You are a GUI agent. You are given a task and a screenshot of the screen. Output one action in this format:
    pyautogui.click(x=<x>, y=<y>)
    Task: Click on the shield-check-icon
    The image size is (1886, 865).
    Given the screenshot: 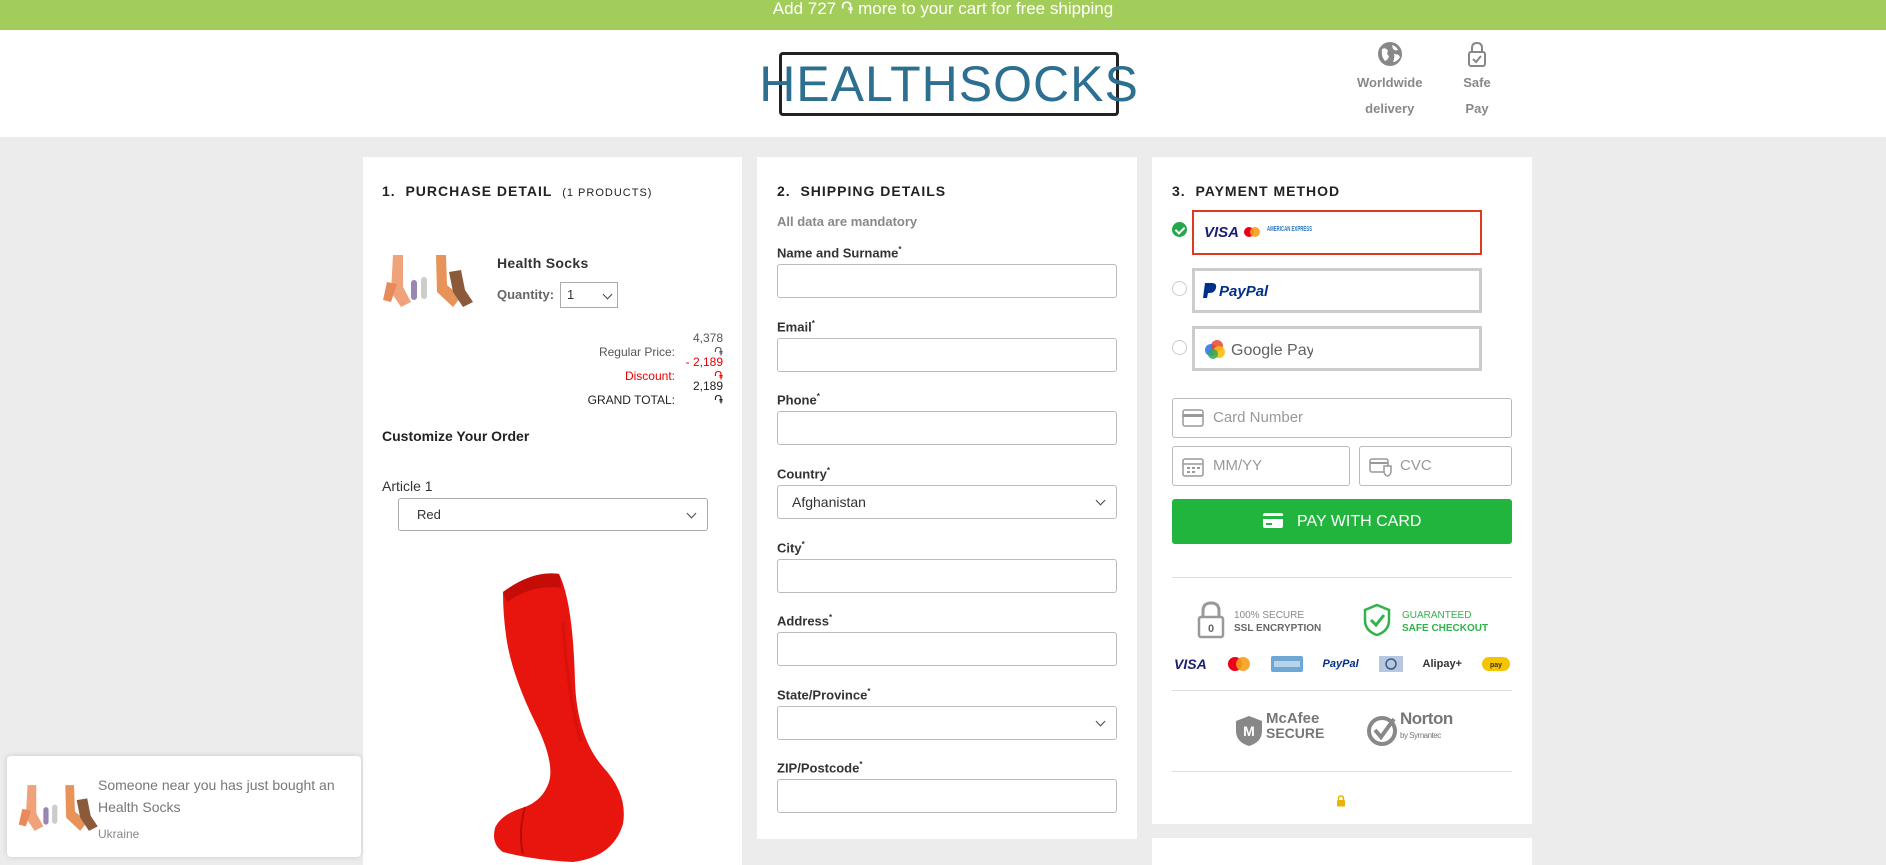 What is the action you would take?
    pyautogui.click(x=1377, y=620)
    